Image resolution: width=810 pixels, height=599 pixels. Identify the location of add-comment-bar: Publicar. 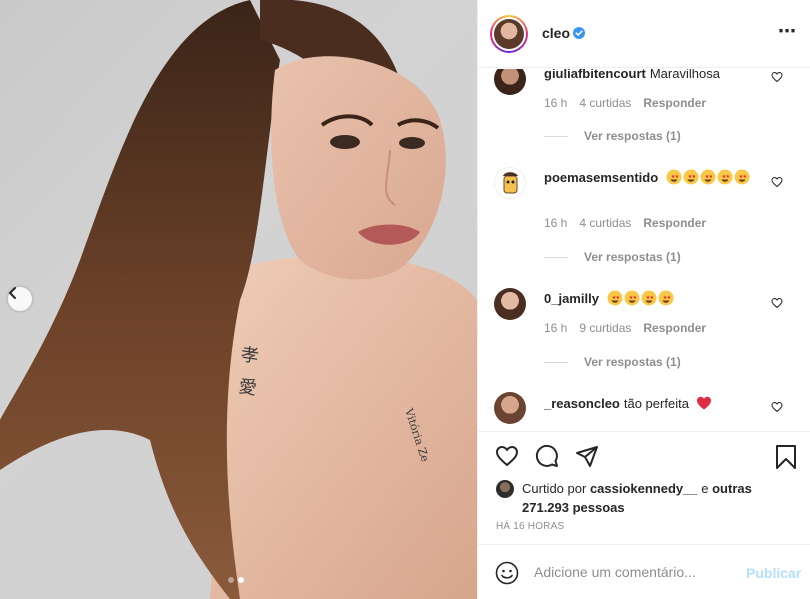
(644, 571).